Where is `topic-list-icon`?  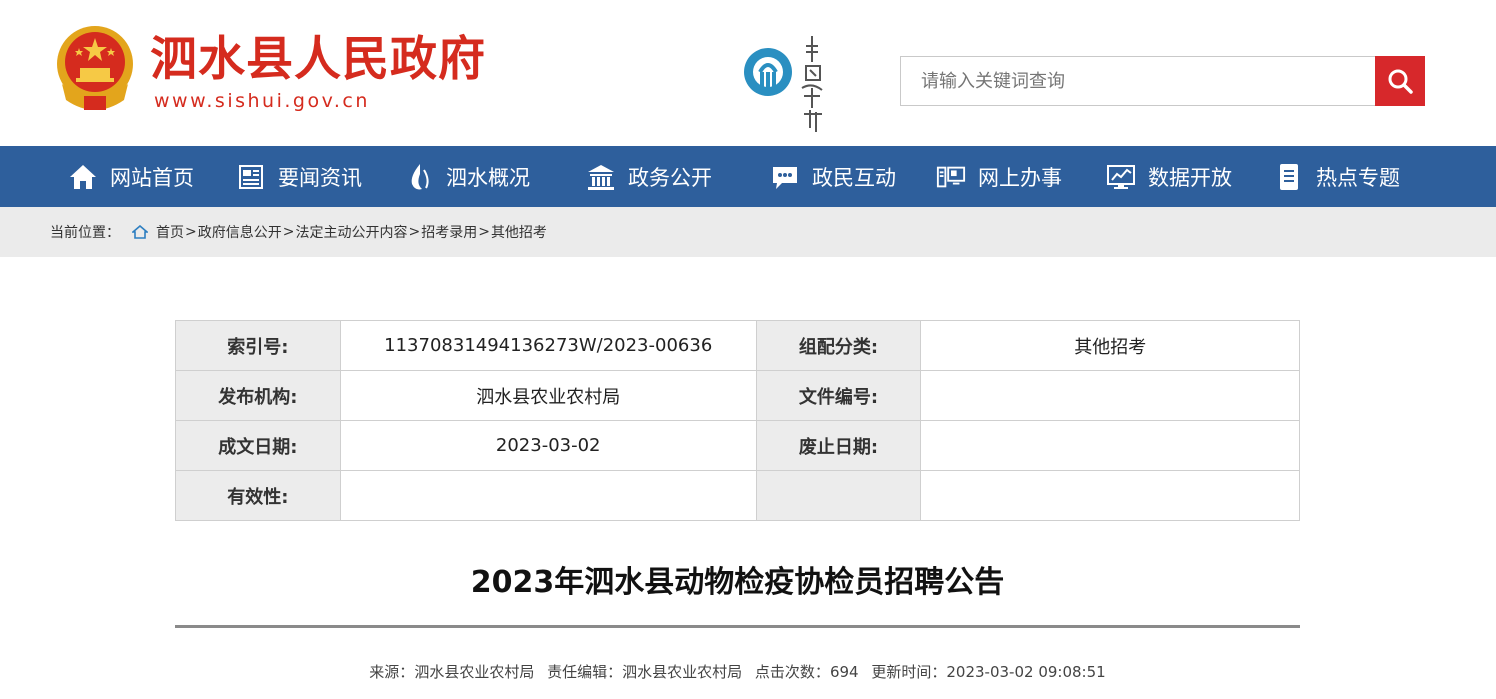 topic-list-icon is located at coordinates (1289, 177).